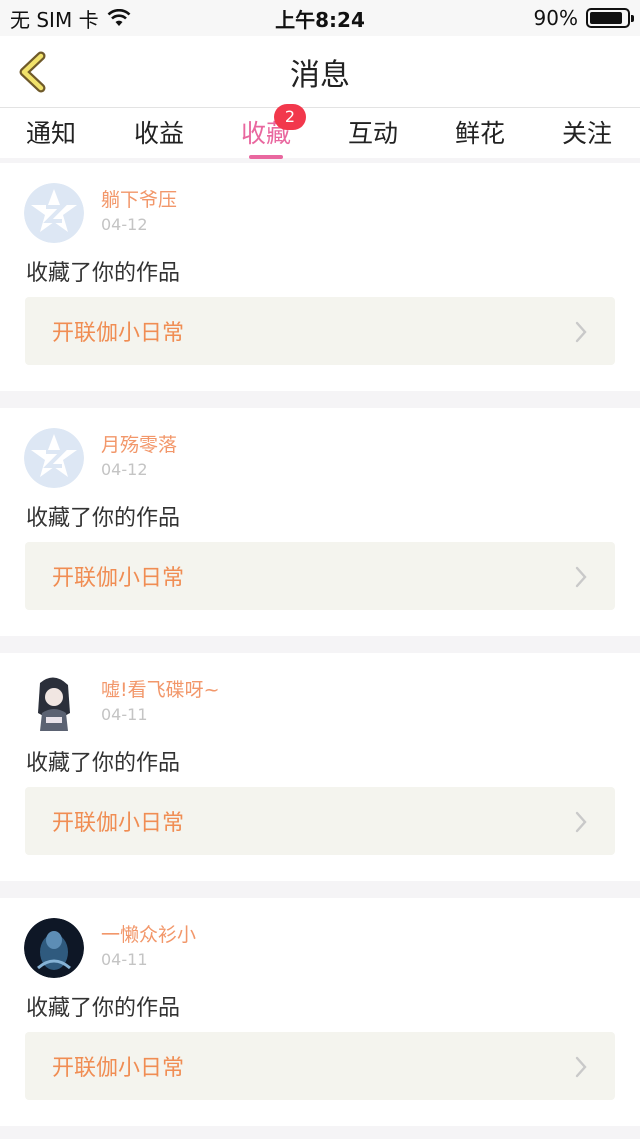  Describe the element at coordinates (606, 18) in the screenshot. I see `battery-fill` at that location.